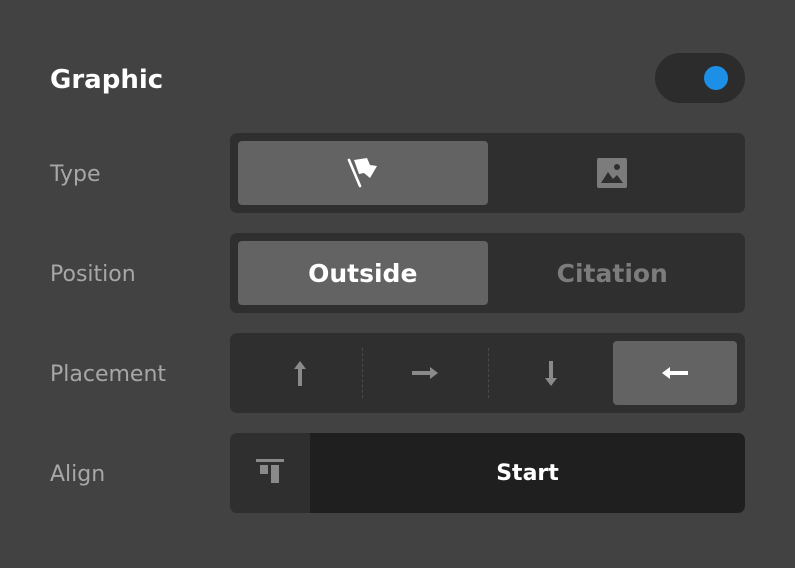 This screenshot has height=568, width=795. I want to click on position-selector: Outside Citation, so click(487, 273).